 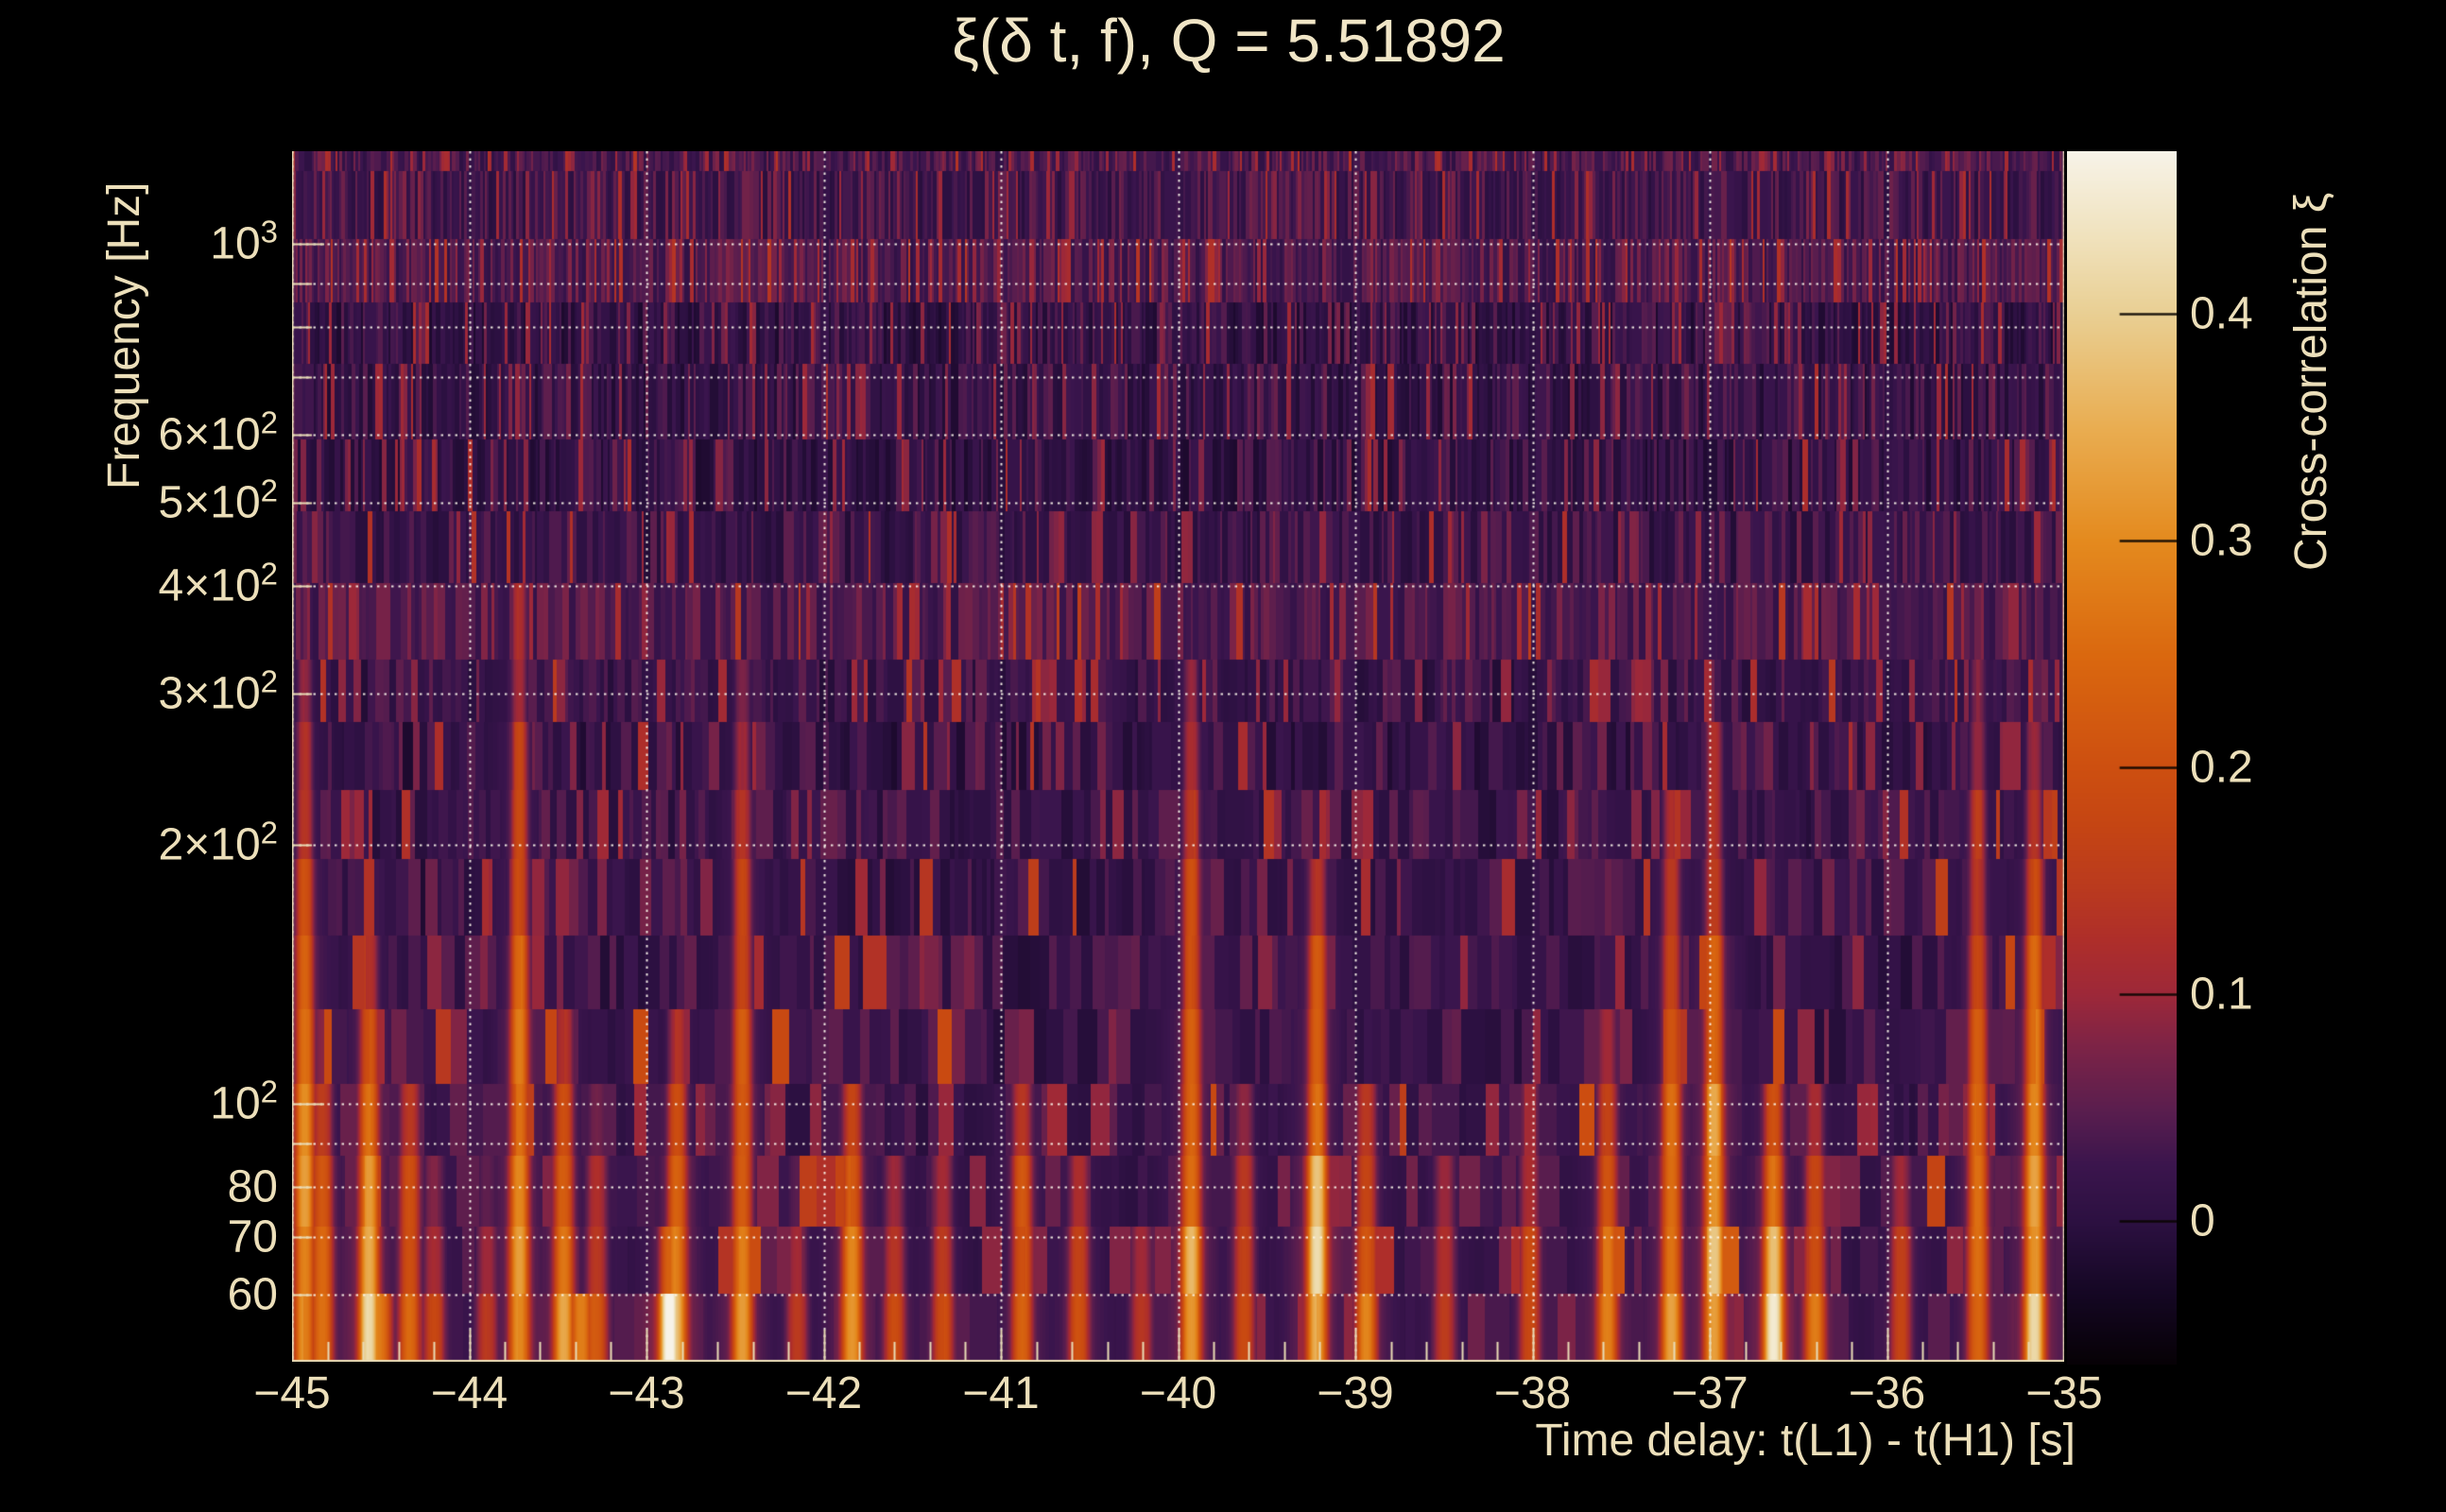 I want to click on y-tick-label: 70, so click(x=253, y=1237).